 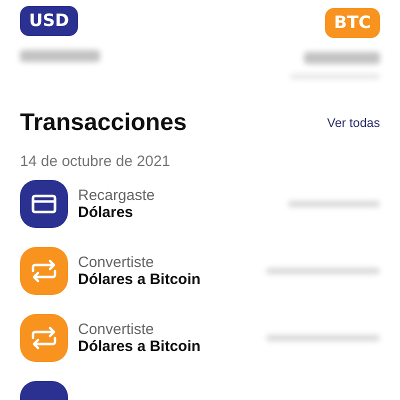 What do you see at coordinates (49, 21) in the screenshot?
I see `currency-badge: USD` at bounding box center [49, 21].